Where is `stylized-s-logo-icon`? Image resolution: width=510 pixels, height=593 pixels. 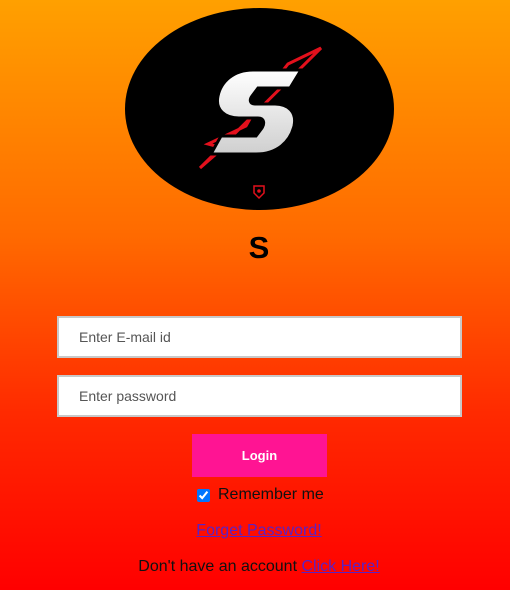
stylized-s-logo-icon is located at coordinates (260, 123).